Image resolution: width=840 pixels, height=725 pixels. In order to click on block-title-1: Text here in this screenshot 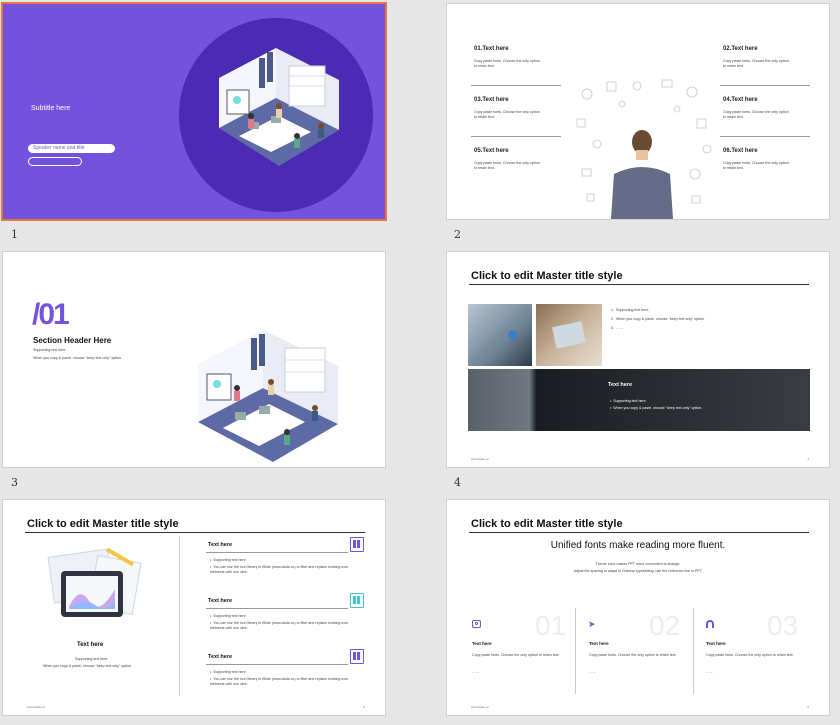, I will do `click(220, 545)`.